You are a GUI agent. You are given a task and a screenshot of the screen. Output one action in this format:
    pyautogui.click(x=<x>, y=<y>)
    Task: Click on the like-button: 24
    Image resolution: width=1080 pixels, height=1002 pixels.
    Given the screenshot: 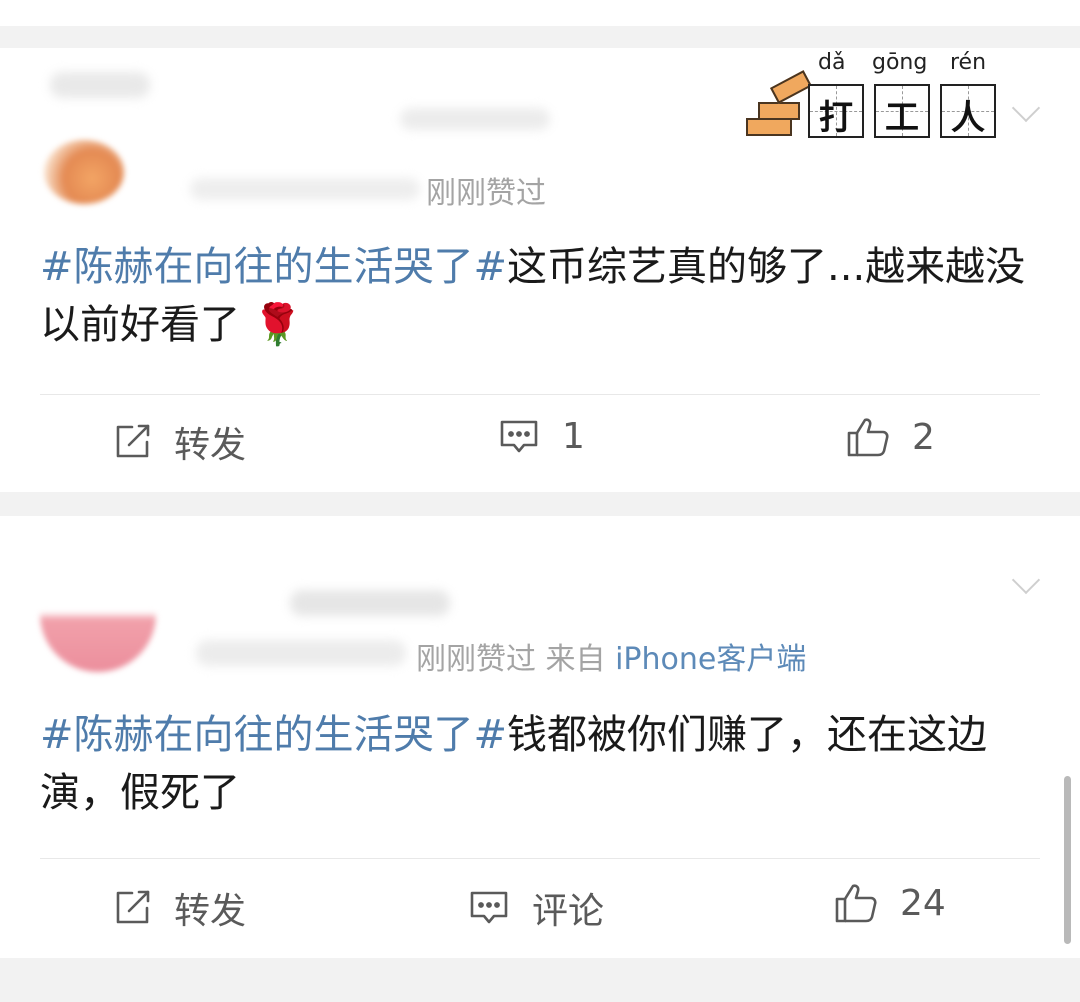 What is the action you would take?
    pyautogui.click(x=890, y=903)
    